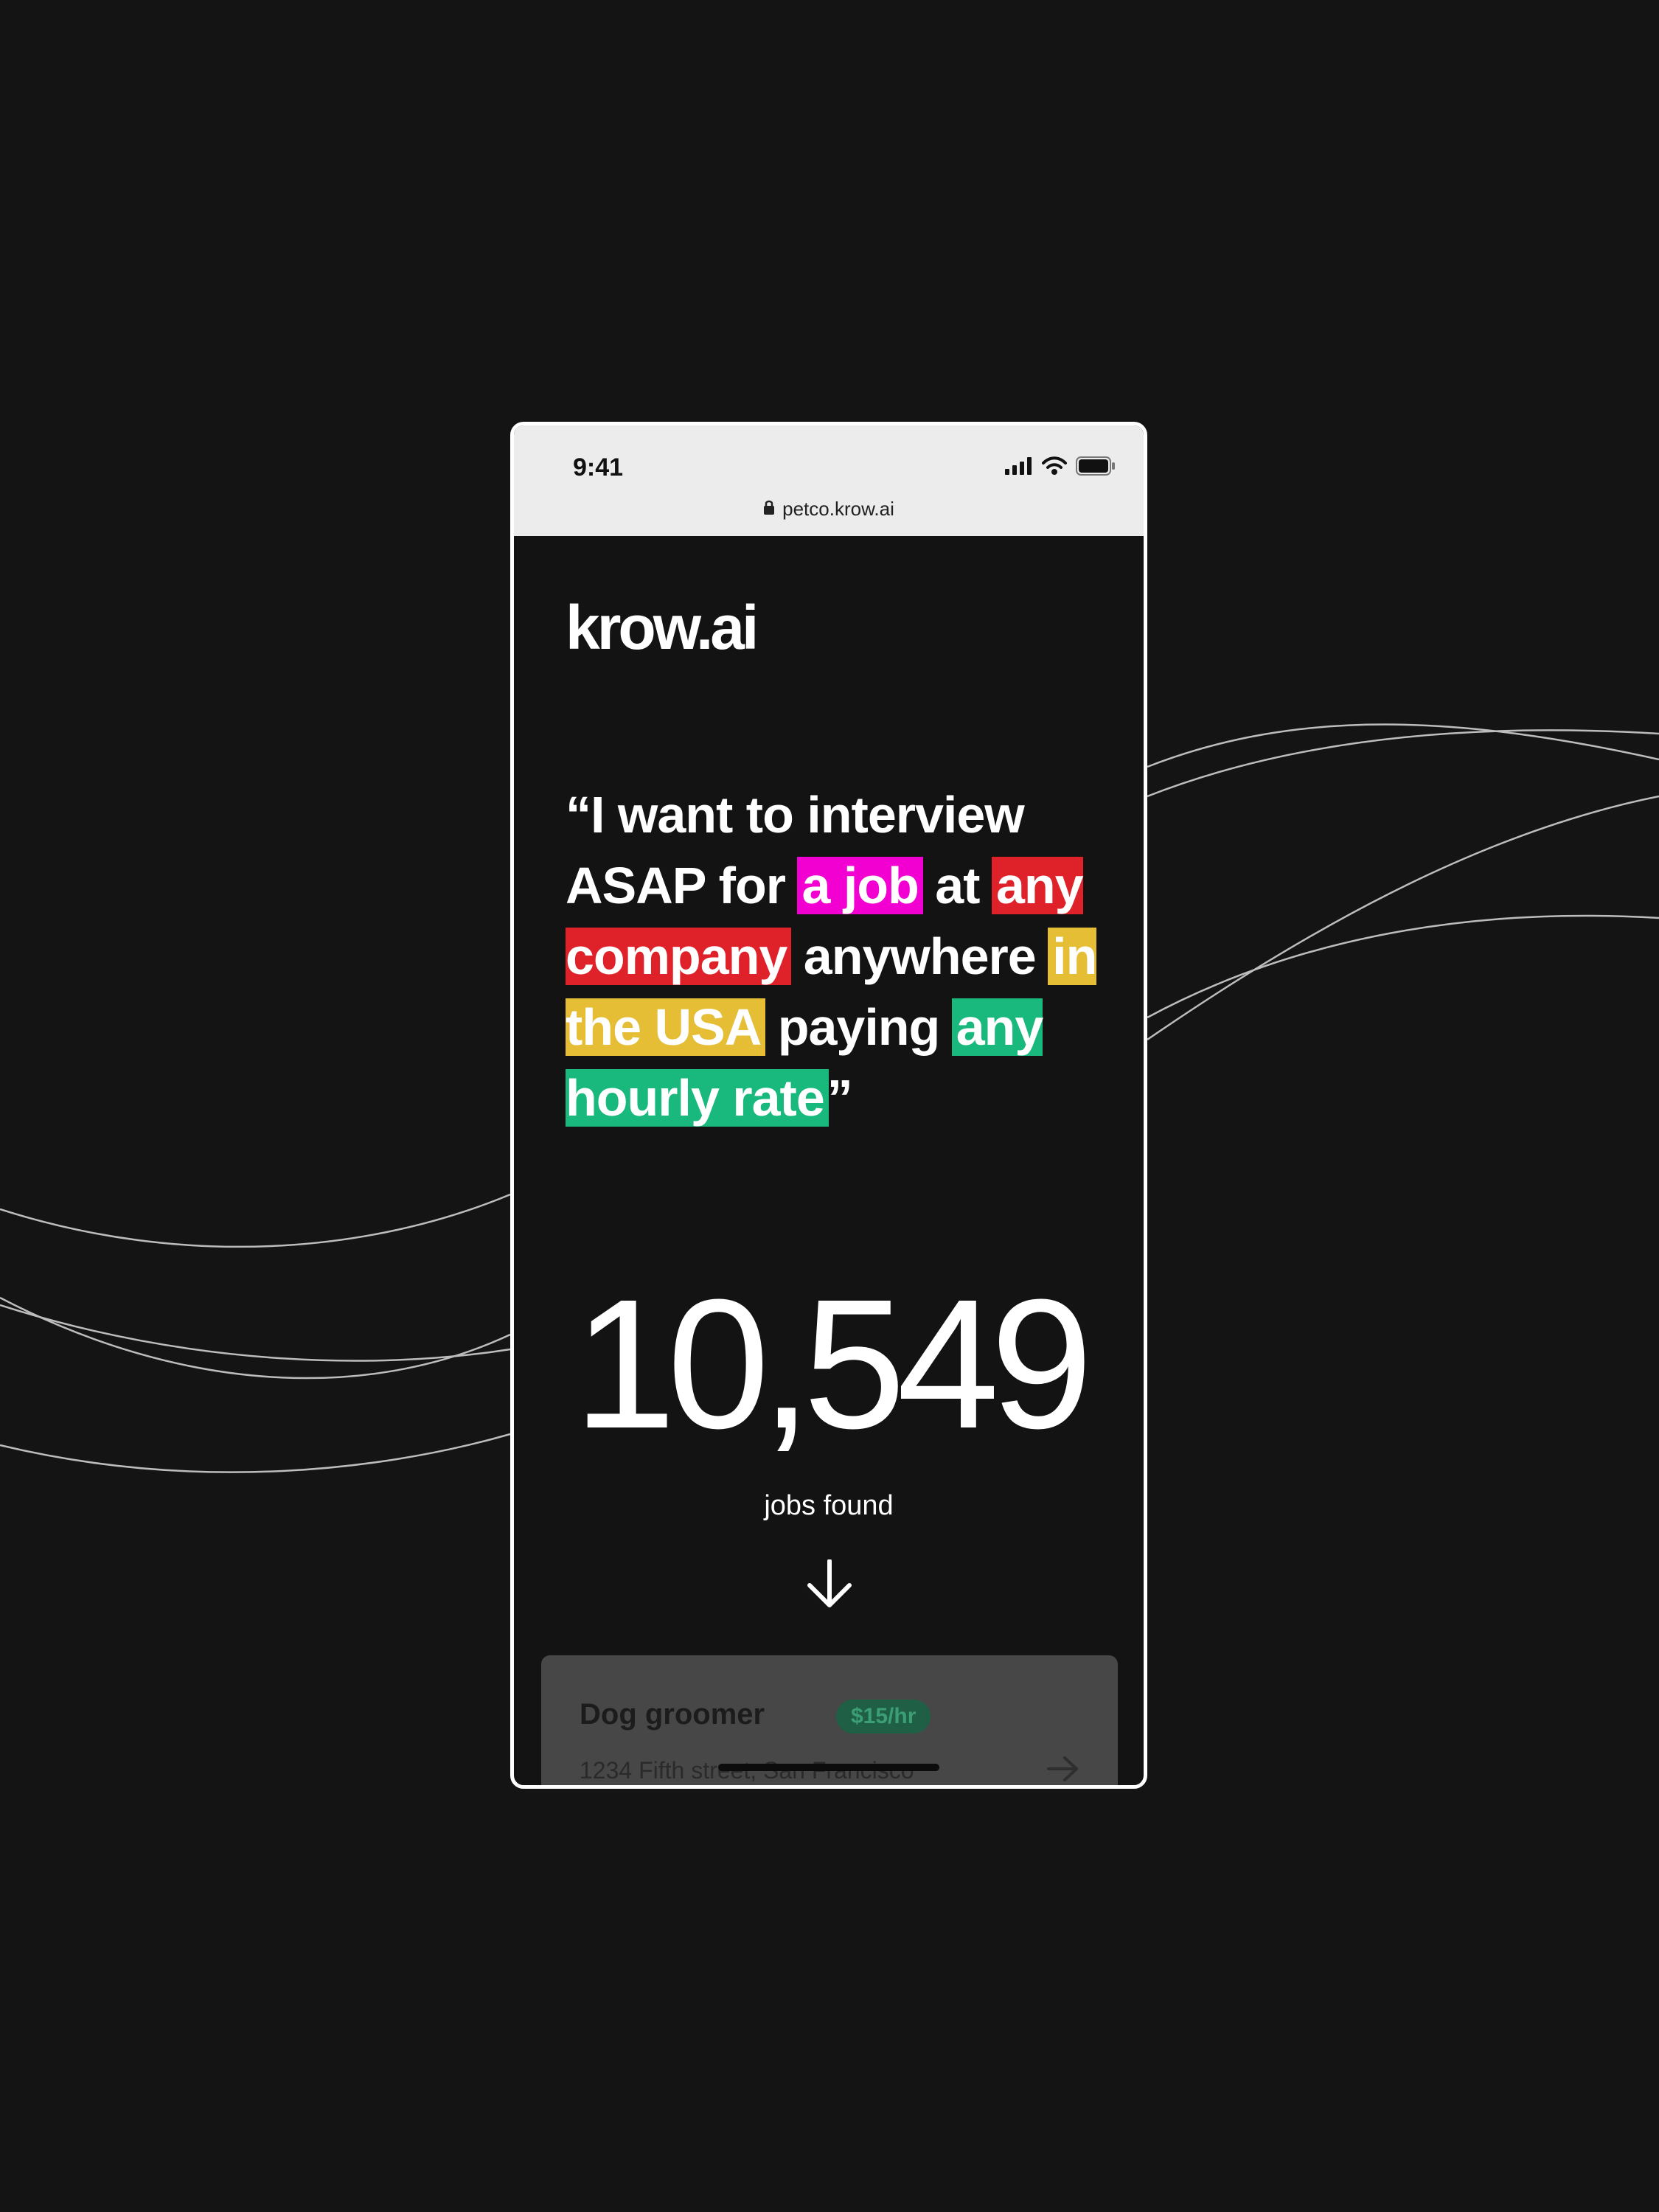 This screenshot has height=2212, width=1659. I want to click on job-title: Dog groomer, so click(672, 1714).